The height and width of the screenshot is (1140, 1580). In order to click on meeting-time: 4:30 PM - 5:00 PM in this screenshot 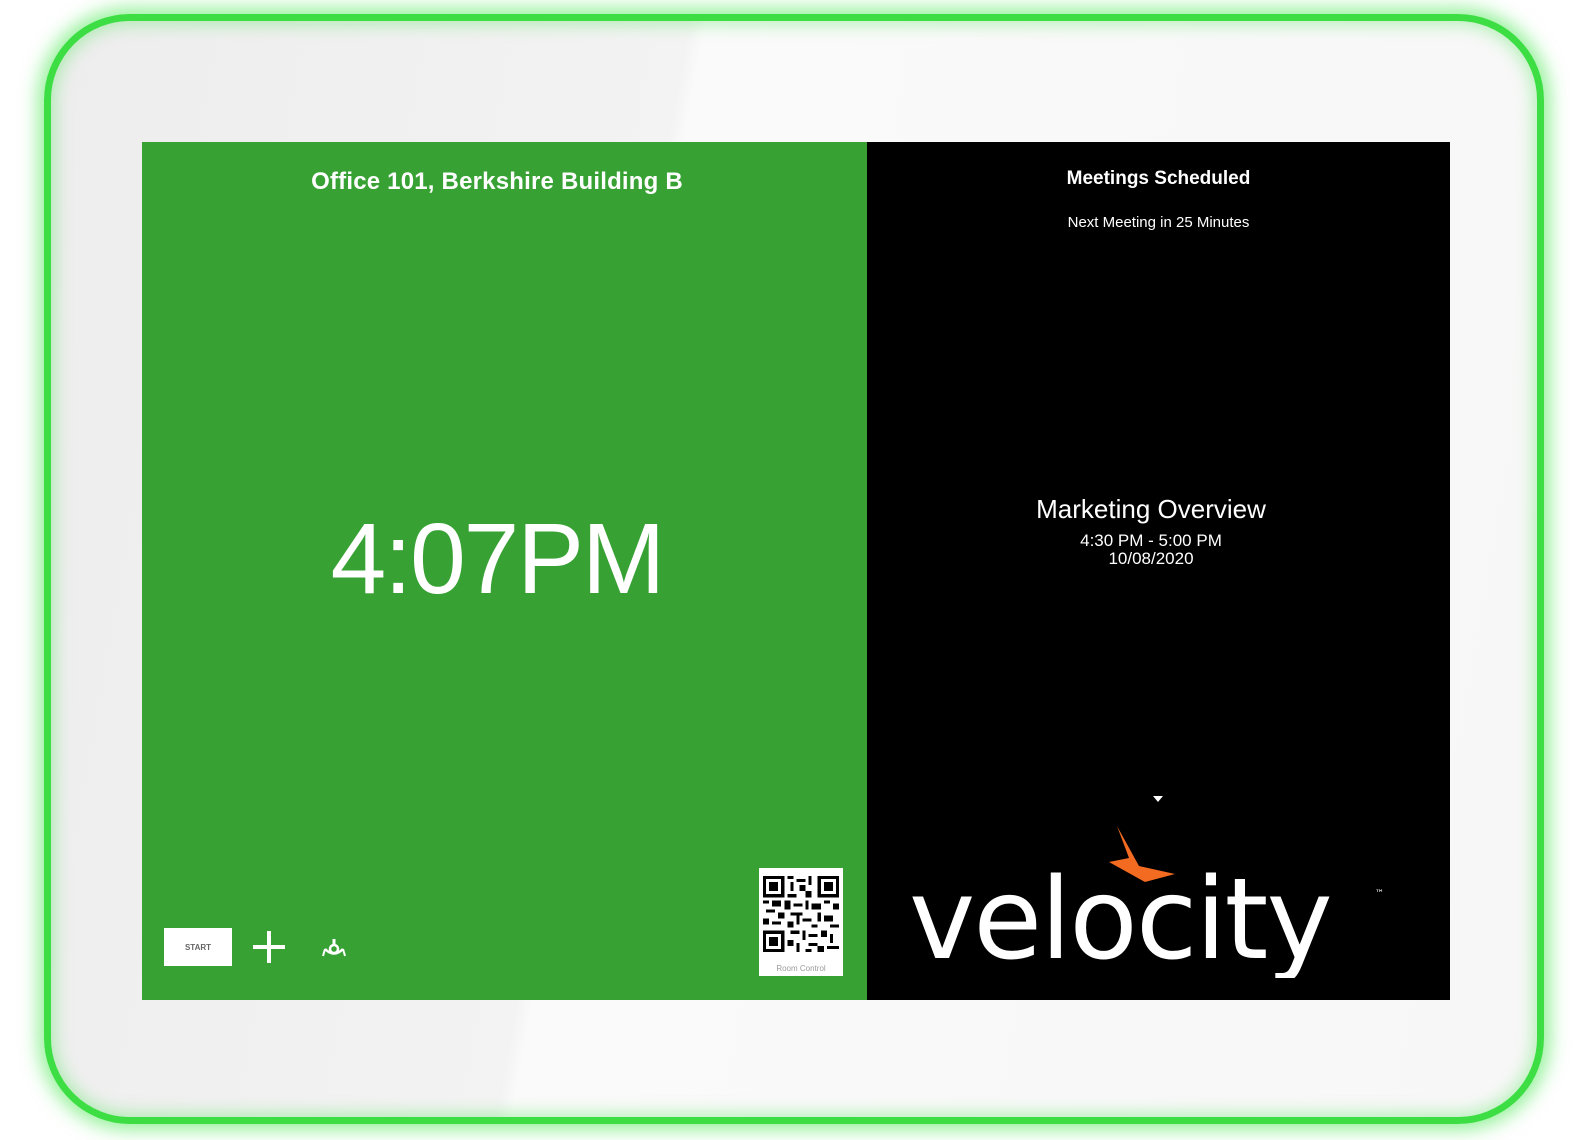, I will do `click(1151, 540)`.